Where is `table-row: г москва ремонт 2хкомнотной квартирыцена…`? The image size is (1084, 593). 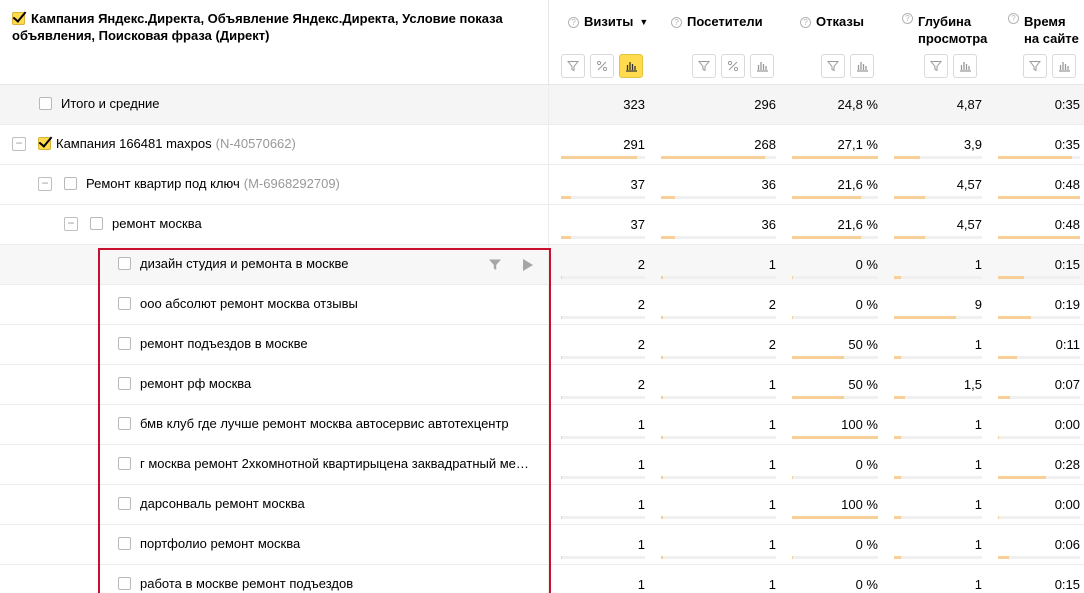 table-row: г москва ремонт 2хкомнотной квартирыцена… is located at coordinates (542, 465).